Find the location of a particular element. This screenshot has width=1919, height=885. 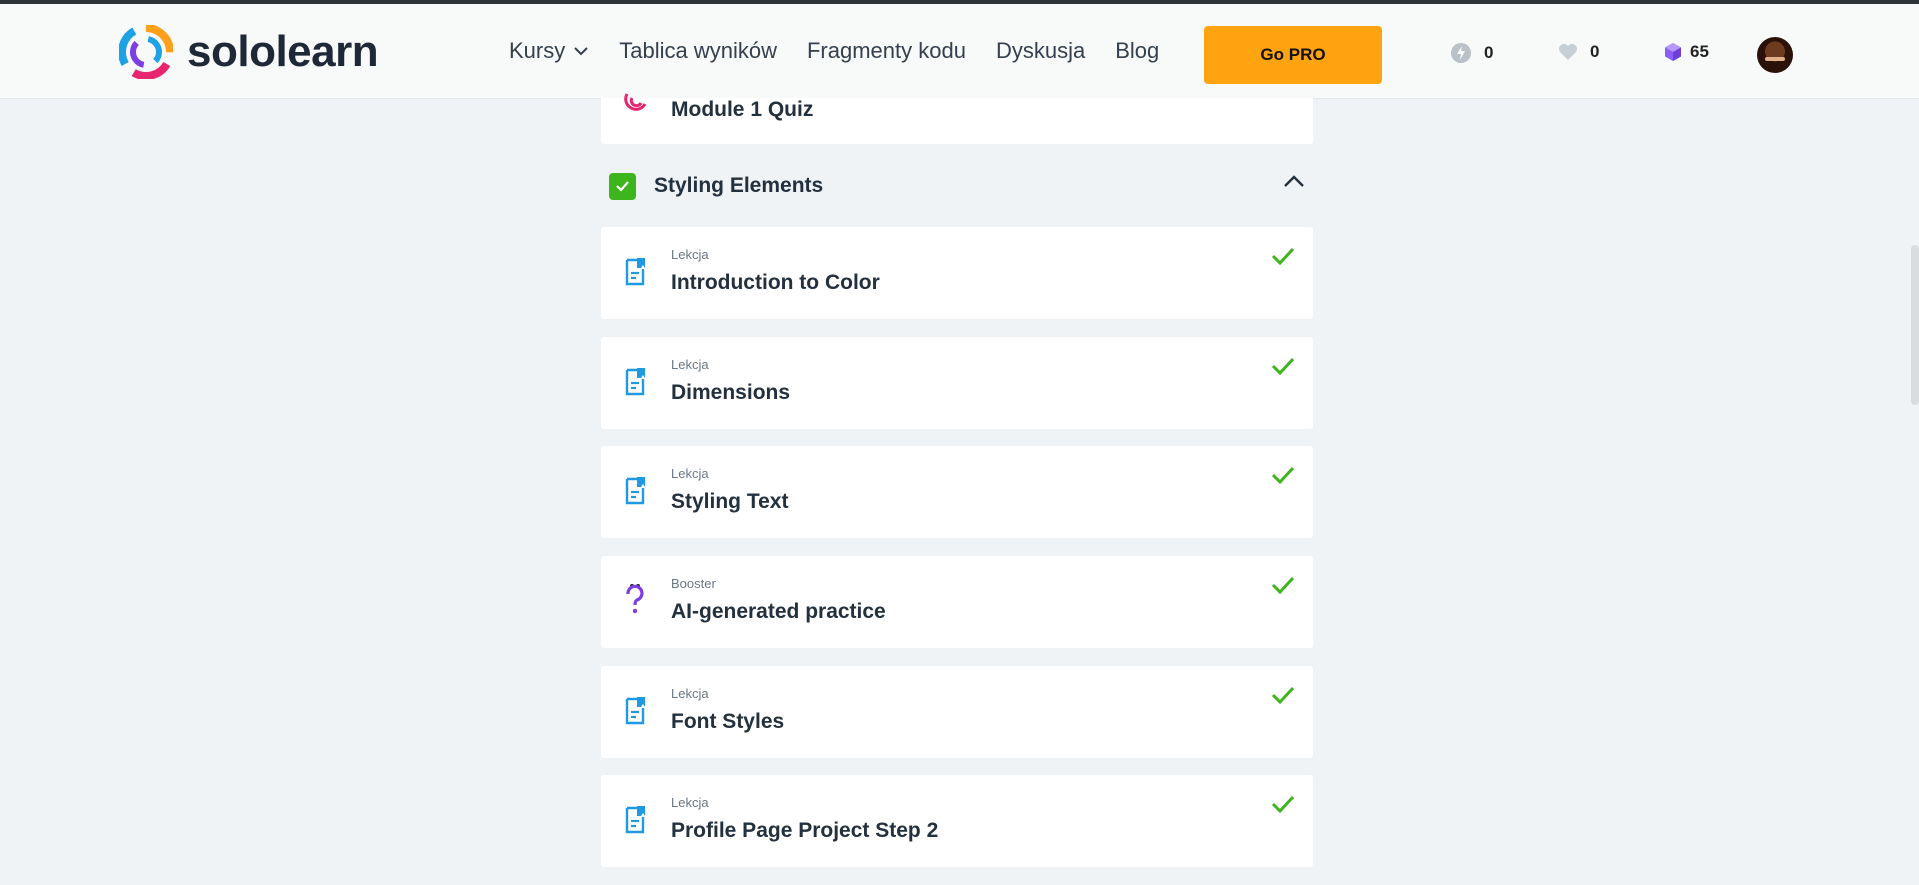

gem-icon is located at coordinates (1673, 52).